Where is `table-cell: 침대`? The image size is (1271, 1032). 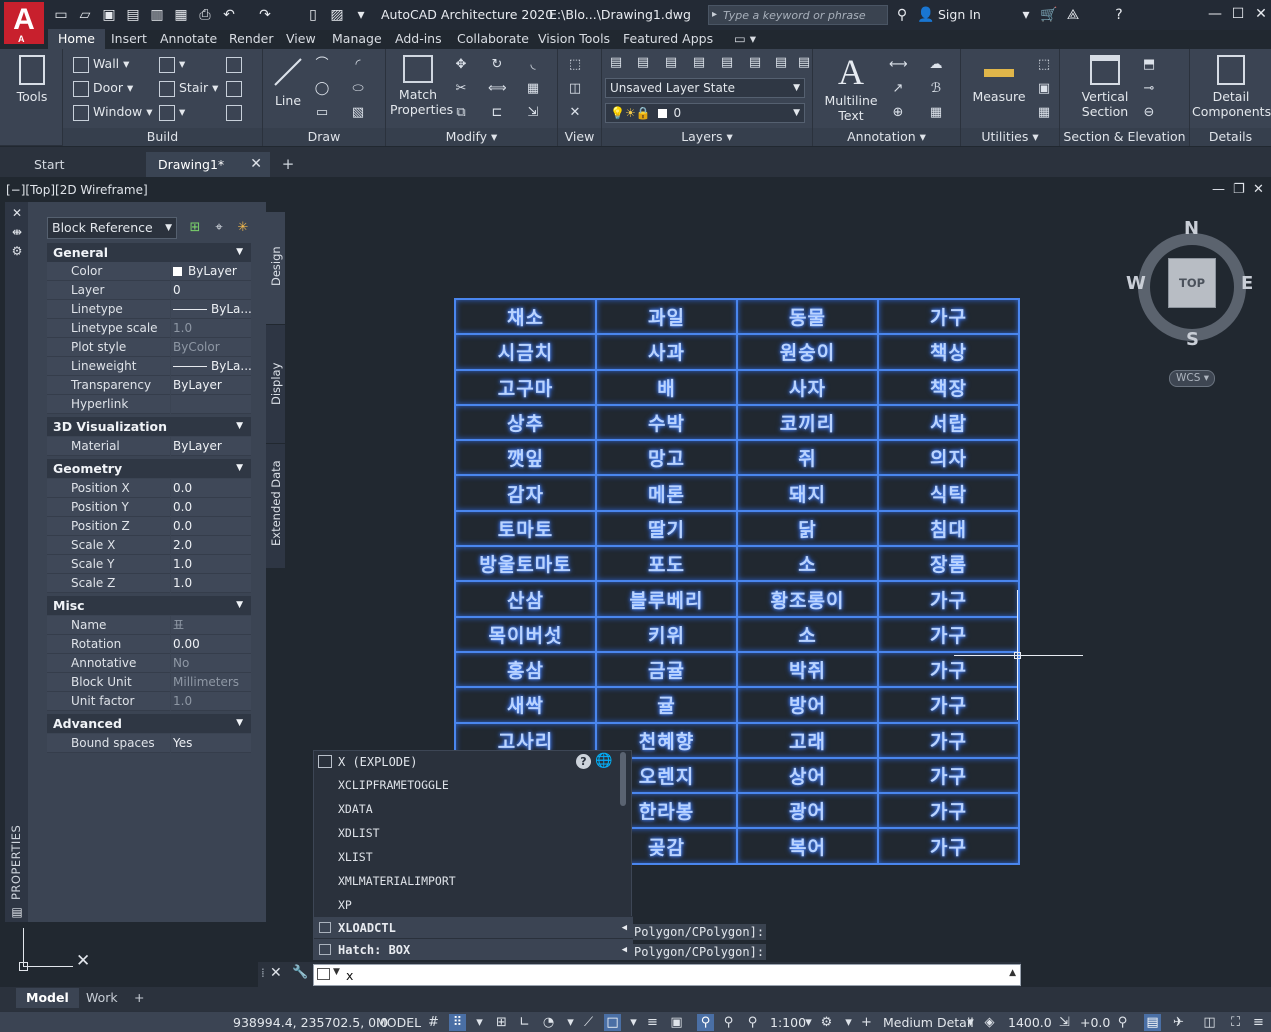
table-cell: 침대 is located at coordinates (948, 528).